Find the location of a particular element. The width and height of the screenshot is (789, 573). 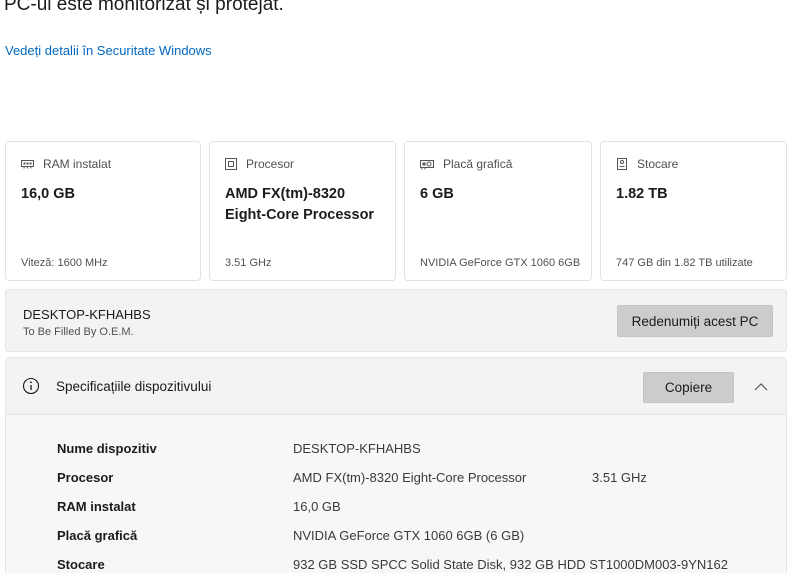

chevron-up-icon is located at coordinates (761, 388).